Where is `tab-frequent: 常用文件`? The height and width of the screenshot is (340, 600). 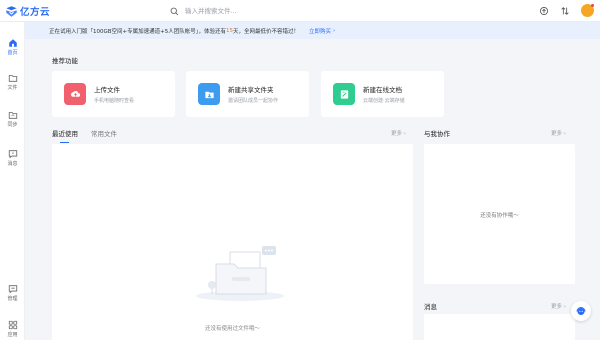 tab-frequent: 常用文件 is located at coordinates (104, 135).